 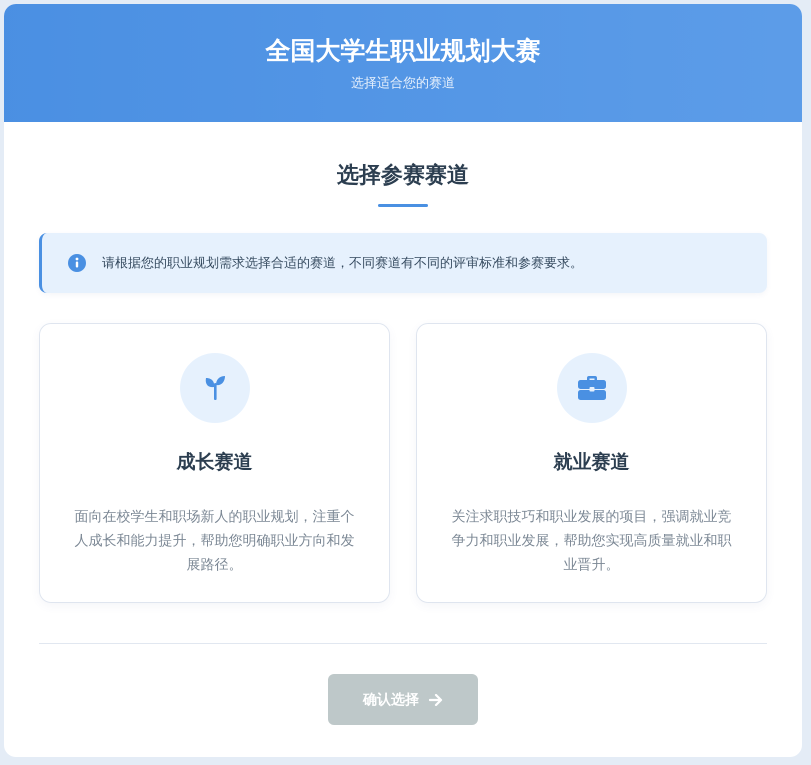 I want to click on sprout-icon, so click(x=215, y=388).